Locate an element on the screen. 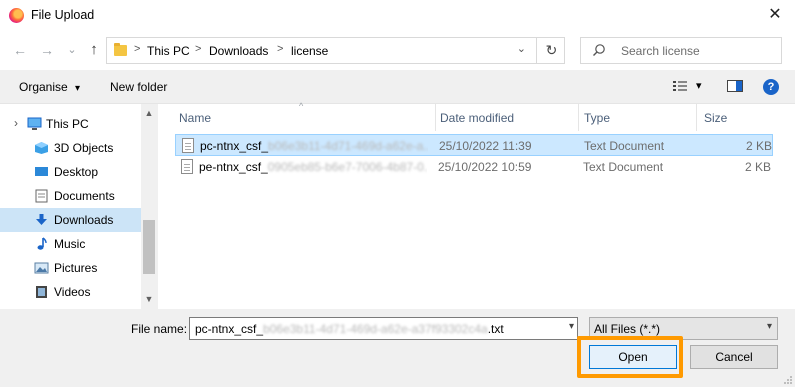  sidebar-scrollbar: ▲ ▼ is located at coordinates (149, 206).